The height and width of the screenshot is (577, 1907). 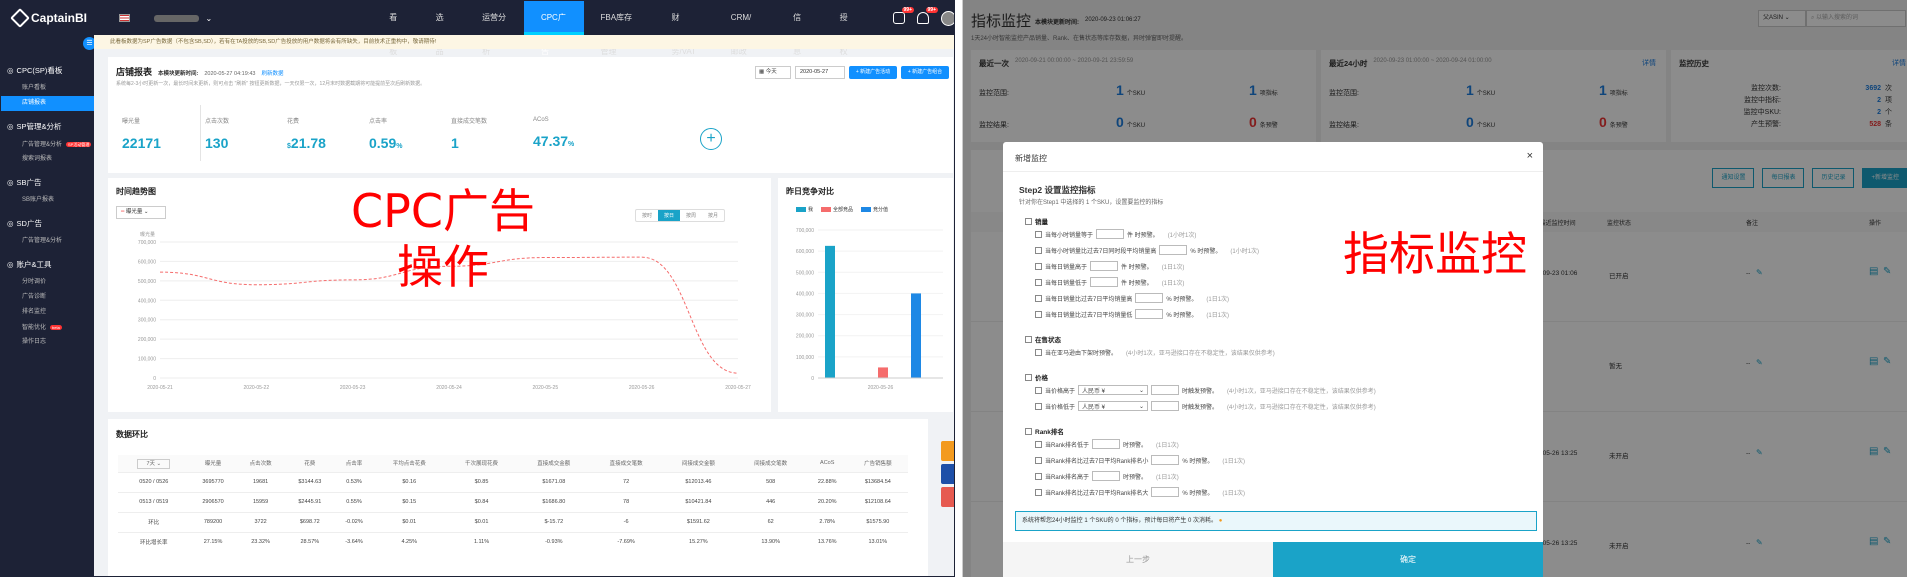 What do you see at coordinates (443, 239) in the screenshot?
I see `overlay-caption-left: CPC广告 操作` at bounding box center [443, 239].